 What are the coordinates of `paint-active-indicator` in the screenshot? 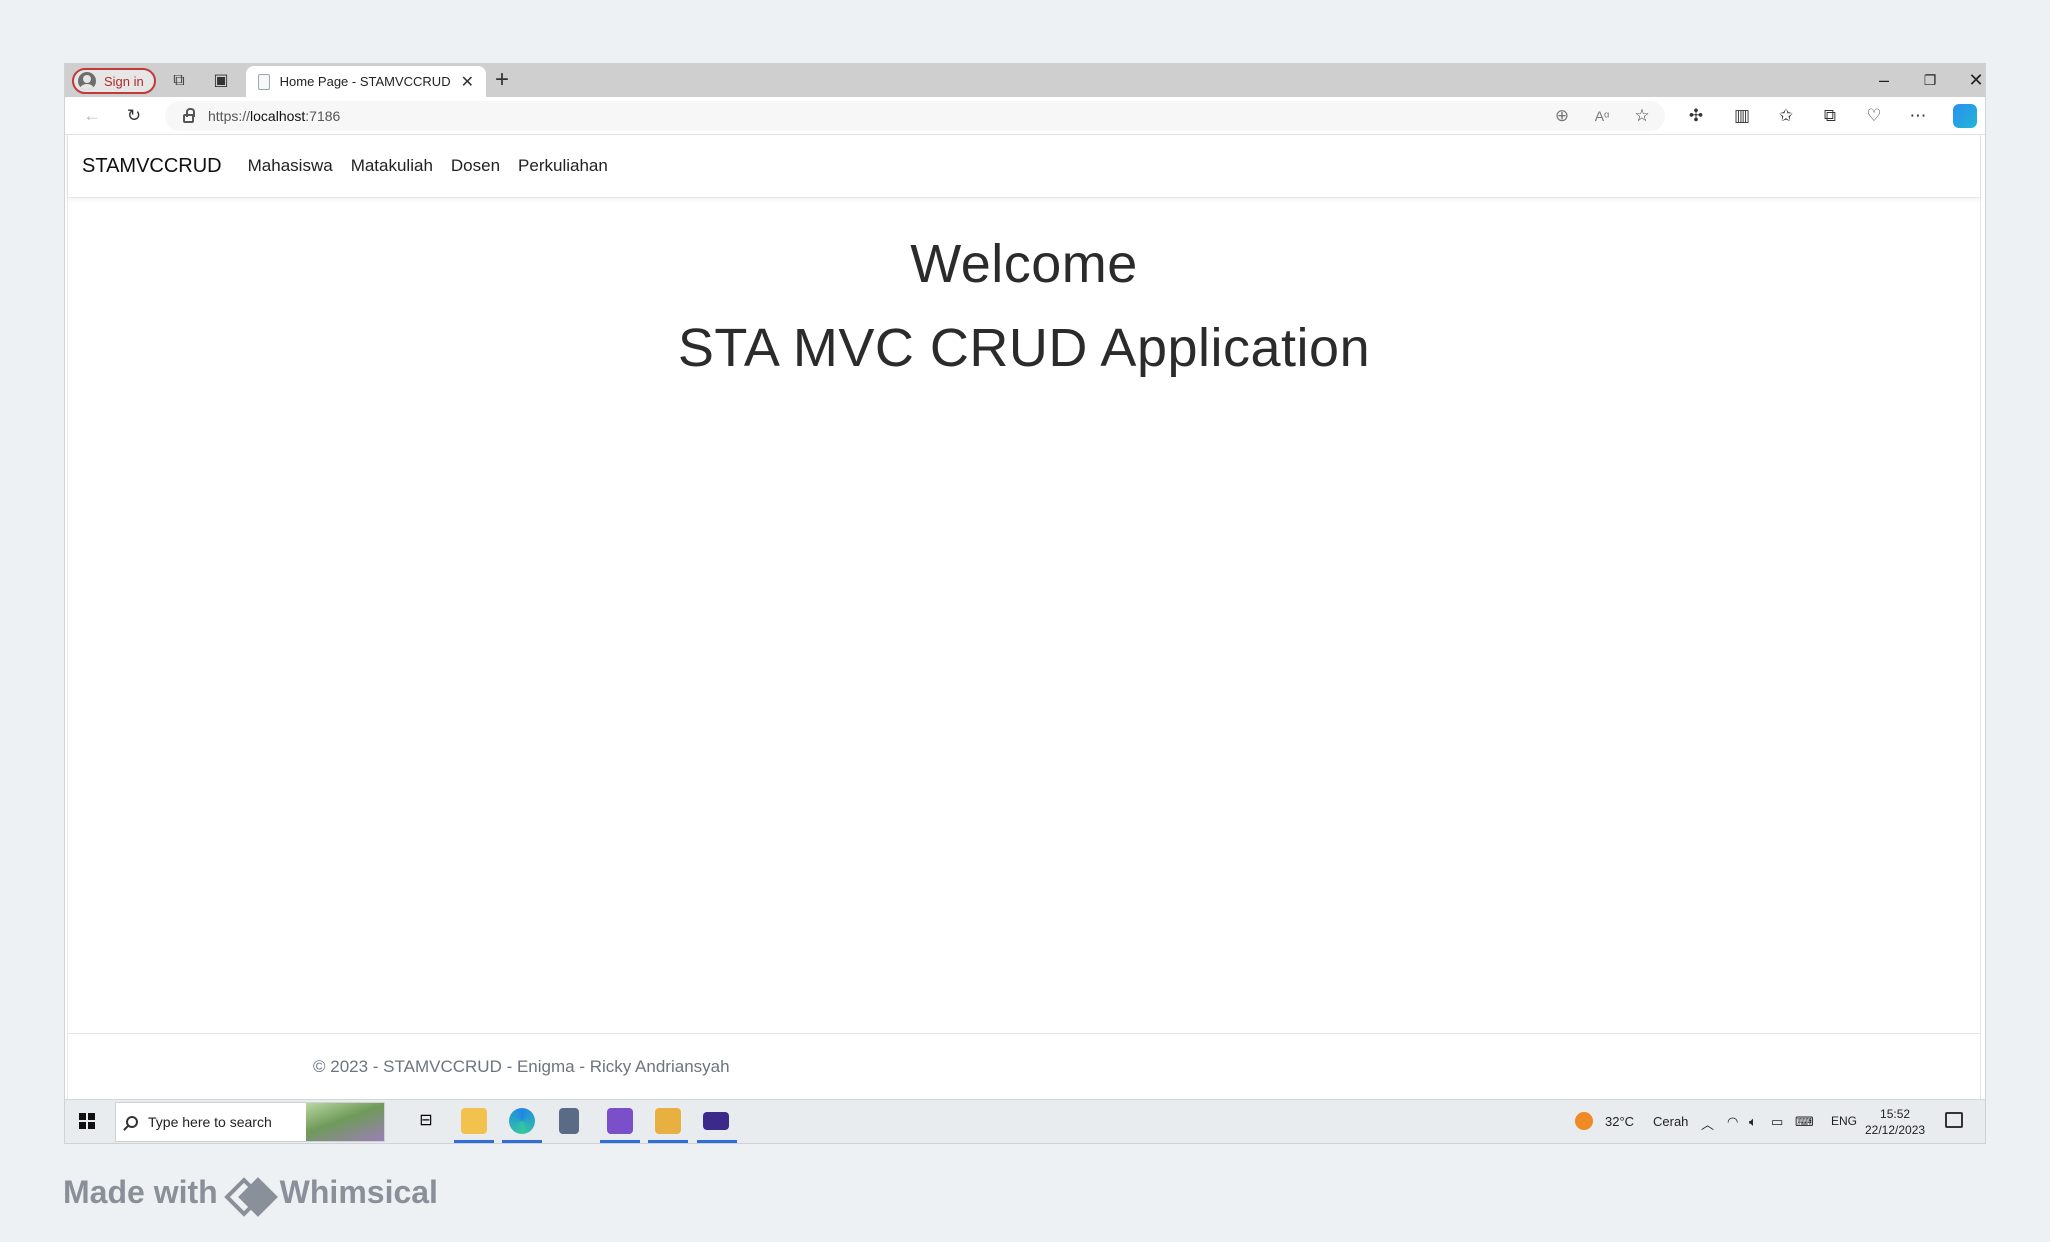 It's located at (668, 1141).